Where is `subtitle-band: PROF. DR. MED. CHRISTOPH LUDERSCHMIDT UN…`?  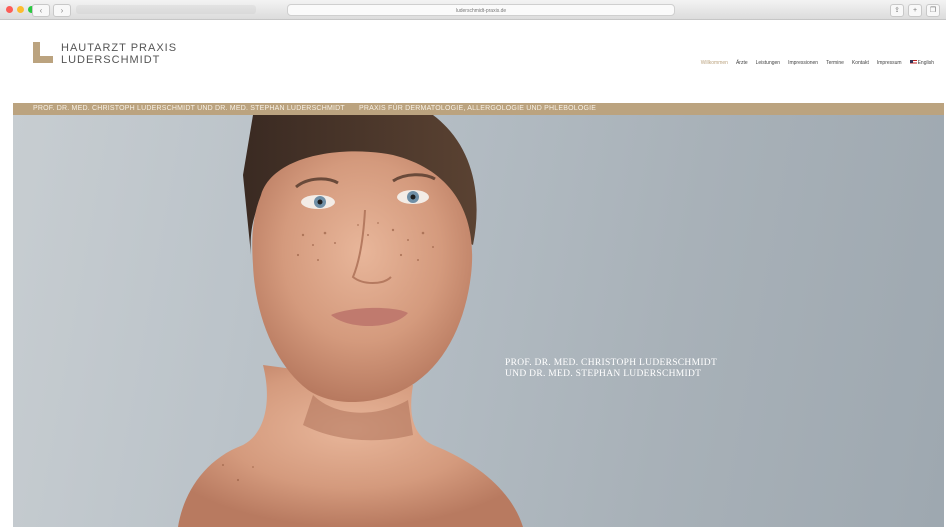
subtitle-band: PROF. DR. MED. CHRISTOPH LUDERSCHMIDT UN… is located at coordinates (478, 109).